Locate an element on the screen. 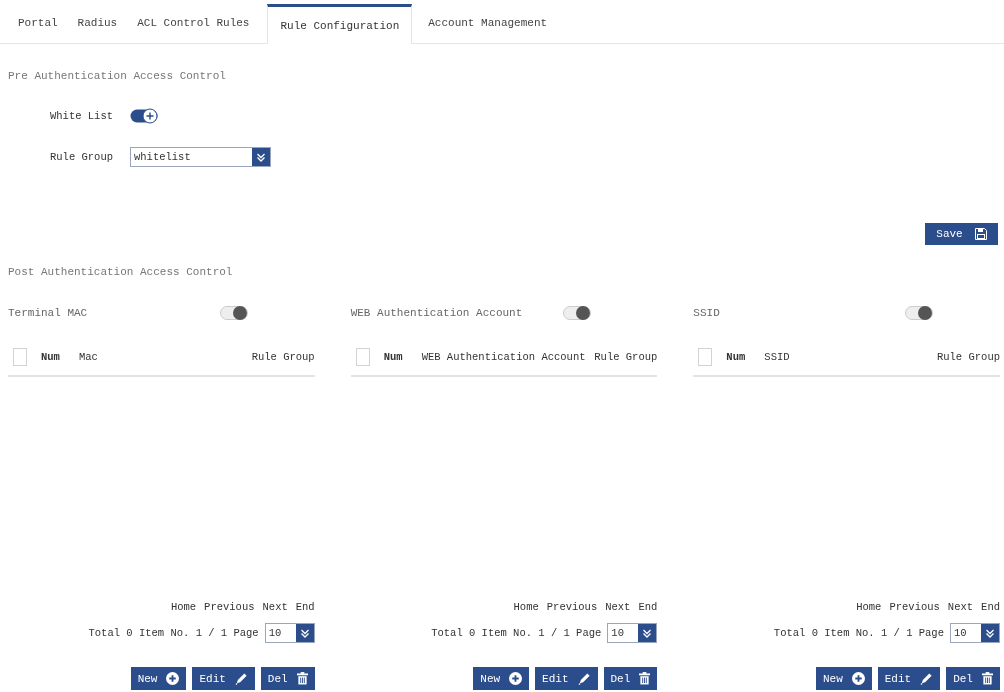 Image resolution: width=1004 pixels, height=692 pixels. toggle-label: WEB Authentication Account is located at coordinates (437, 313).